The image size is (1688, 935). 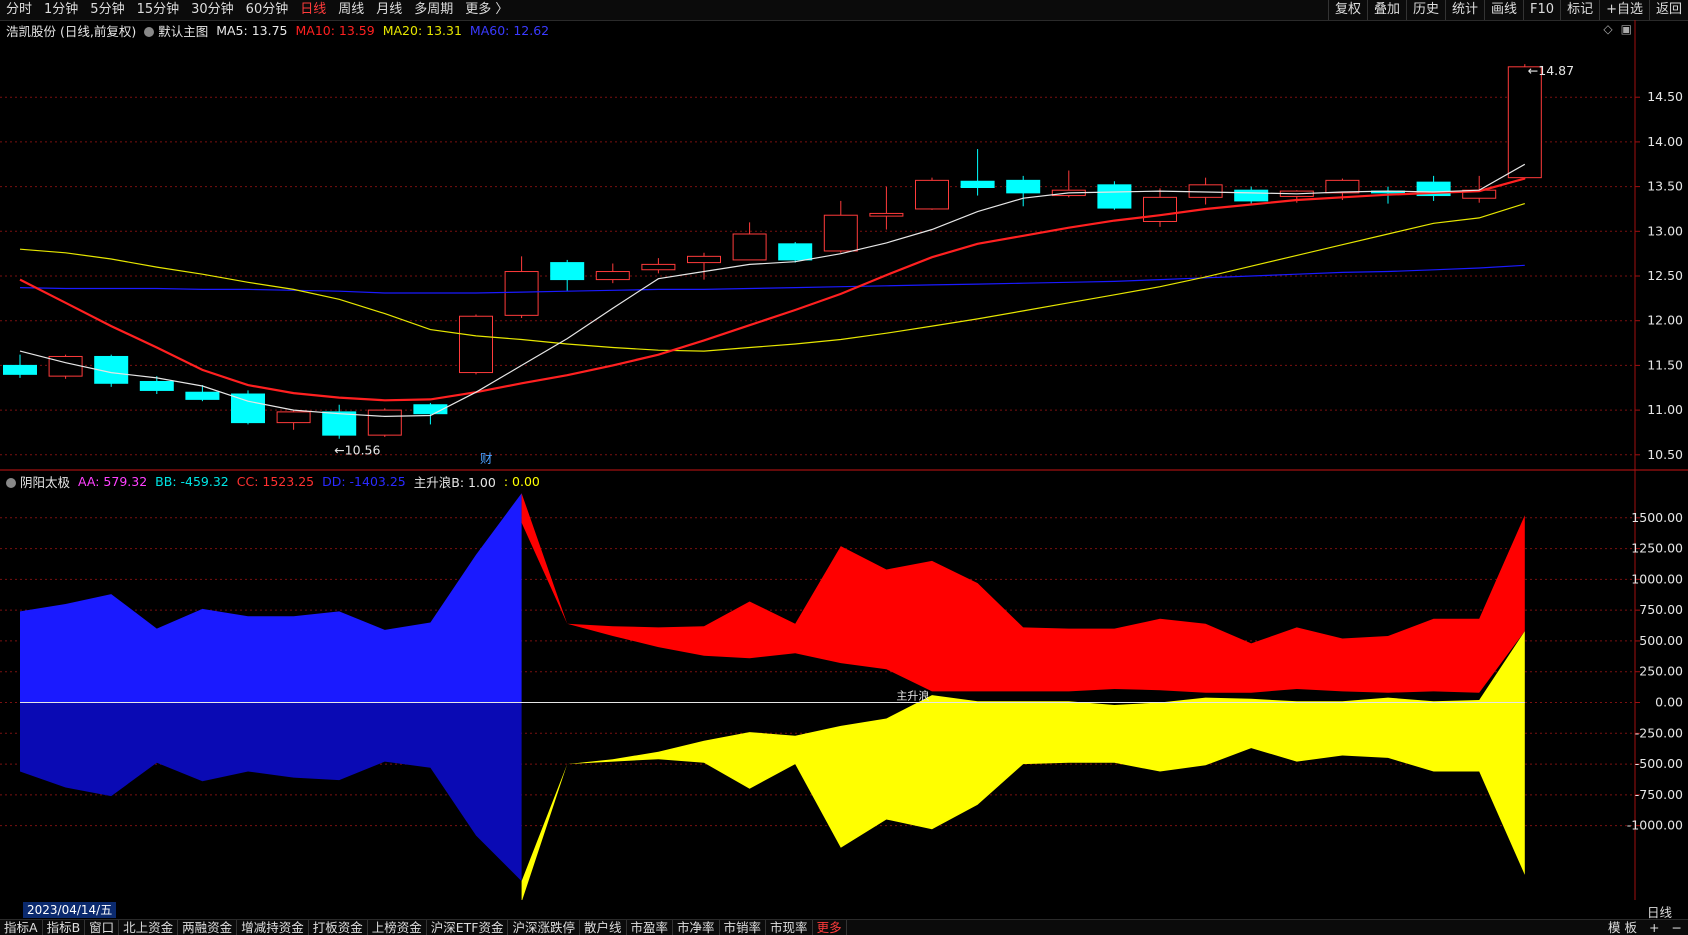 What do you see at coordinates (1622, 927) in the screenshot?
I see `template-control-0: 模 板` at bounding box center [1622, 927].